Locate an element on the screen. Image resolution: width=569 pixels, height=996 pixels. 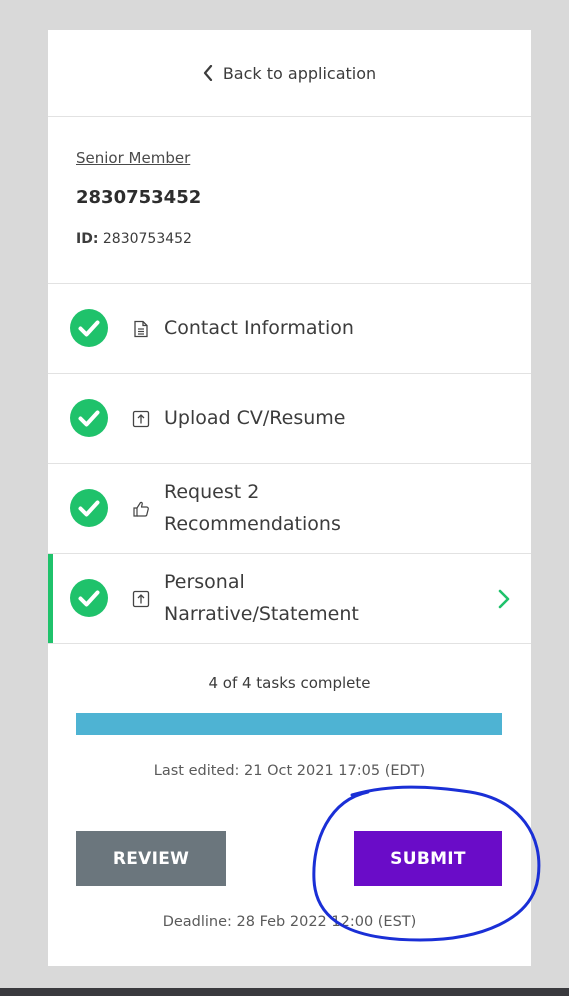
task-label-line2: Recommendations is located at coordinates (252, 524).